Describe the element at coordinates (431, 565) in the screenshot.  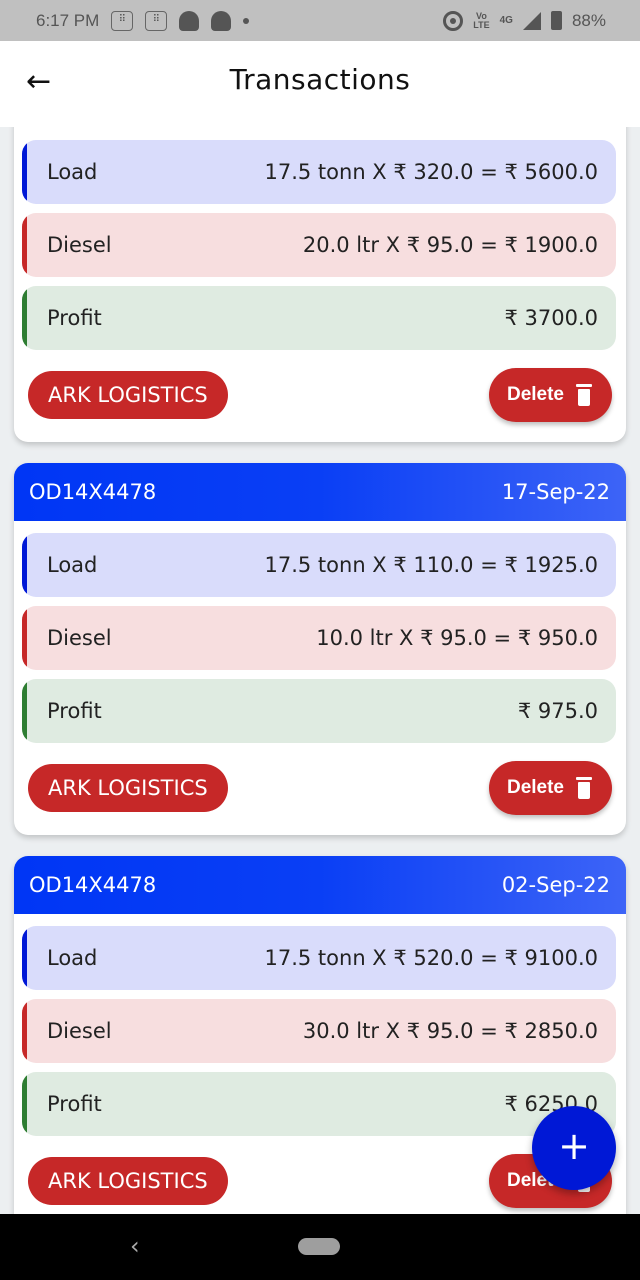
I see `load-value: 17.5 tonn X ₹ 110.0 = ₹ 1925.0` at that location.